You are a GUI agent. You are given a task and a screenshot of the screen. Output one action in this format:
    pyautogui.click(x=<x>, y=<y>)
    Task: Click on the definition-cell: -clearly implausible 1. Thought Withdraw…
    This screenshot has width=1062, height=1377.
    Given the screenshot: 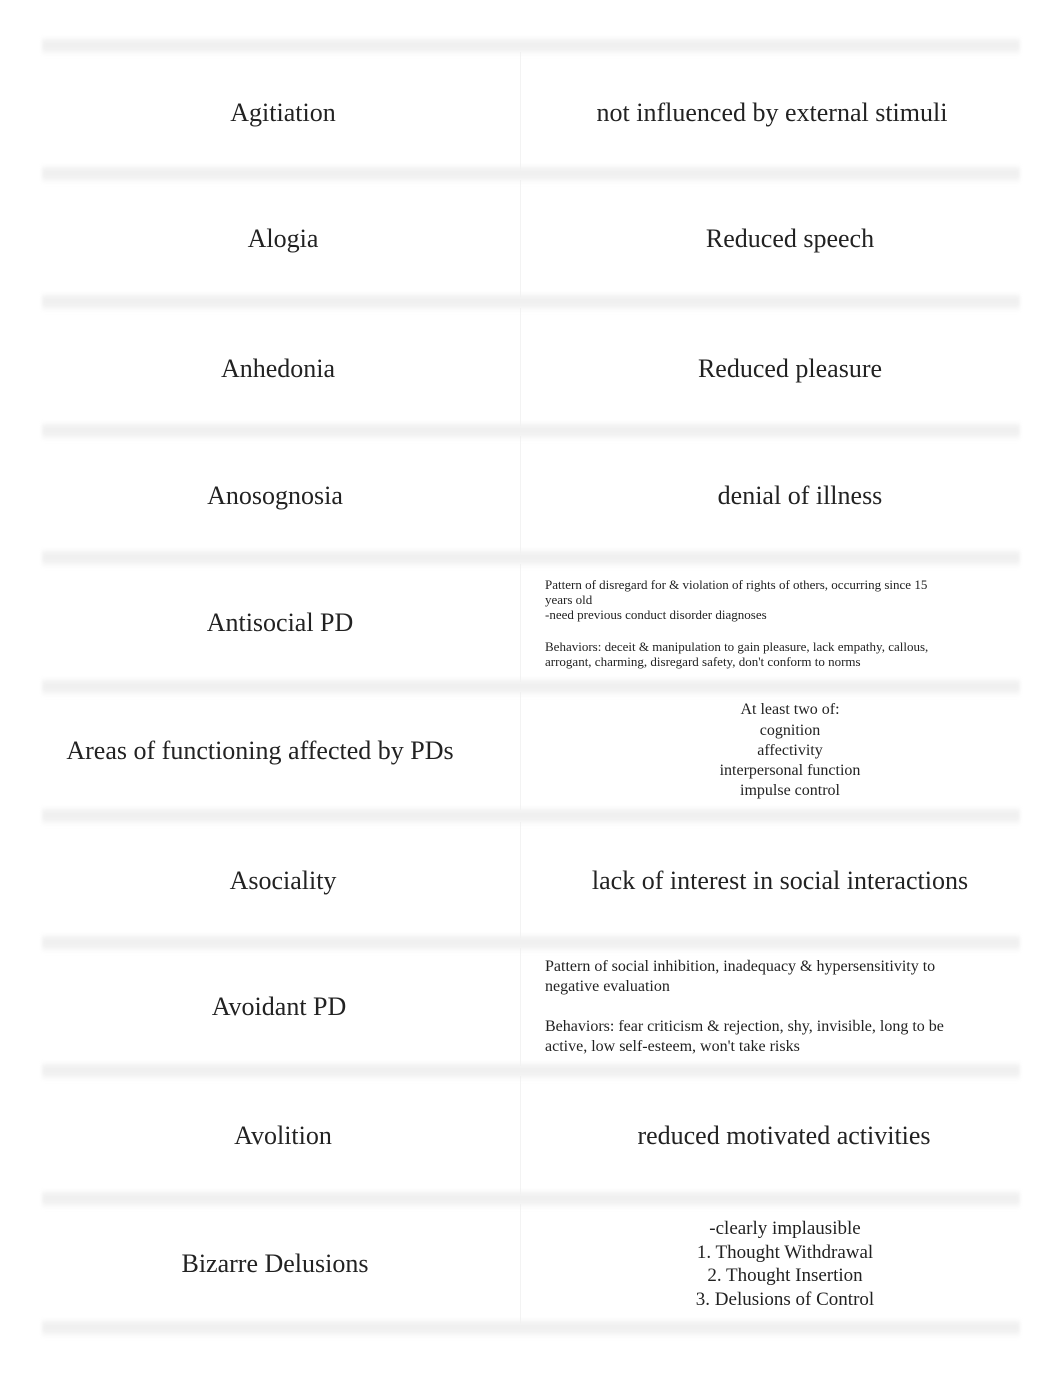 What is the action you would take?
    pyautogui.click(x=785, y=1264)
    